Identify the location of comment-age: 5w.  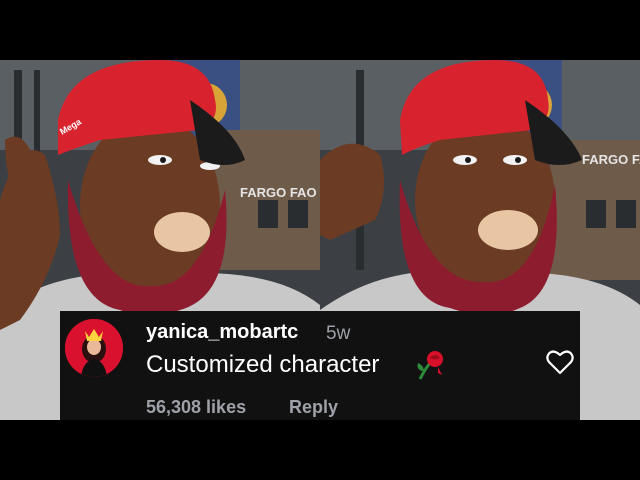
(338, 333).